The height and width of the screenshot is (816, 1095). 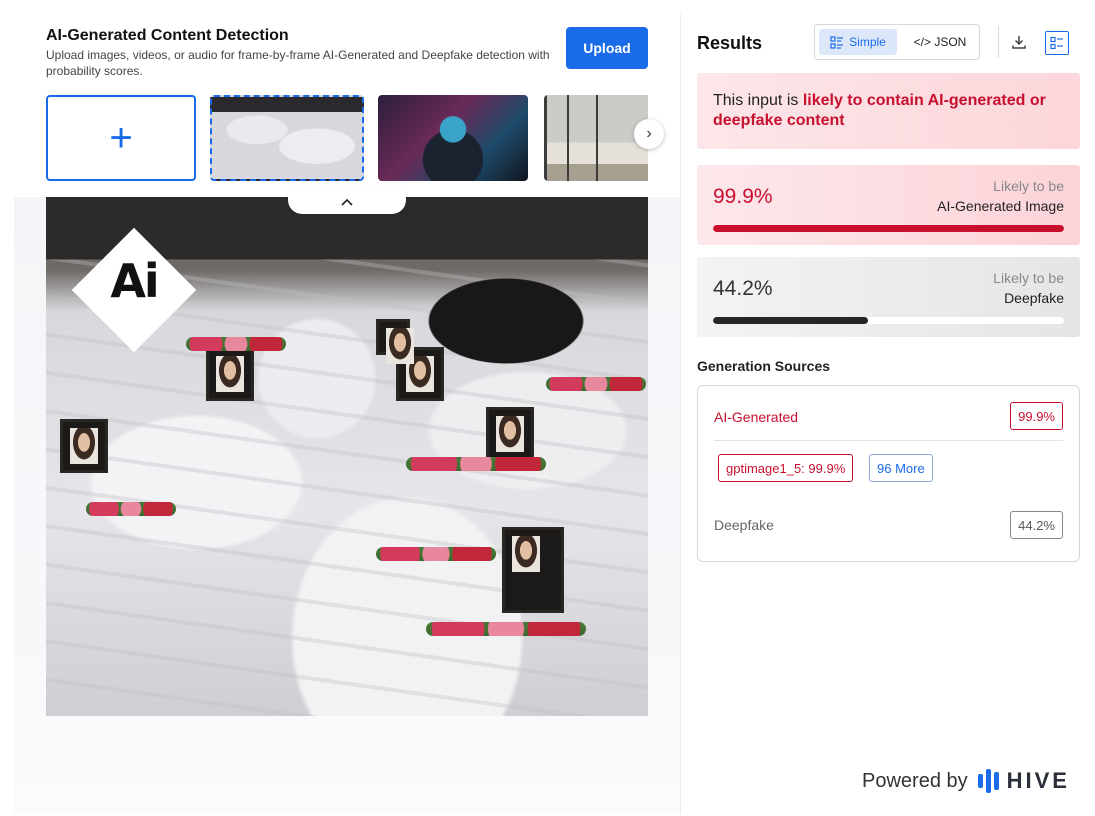 I want to click on view-toggle: Simple </> JSON, so click(x=897, y=42).